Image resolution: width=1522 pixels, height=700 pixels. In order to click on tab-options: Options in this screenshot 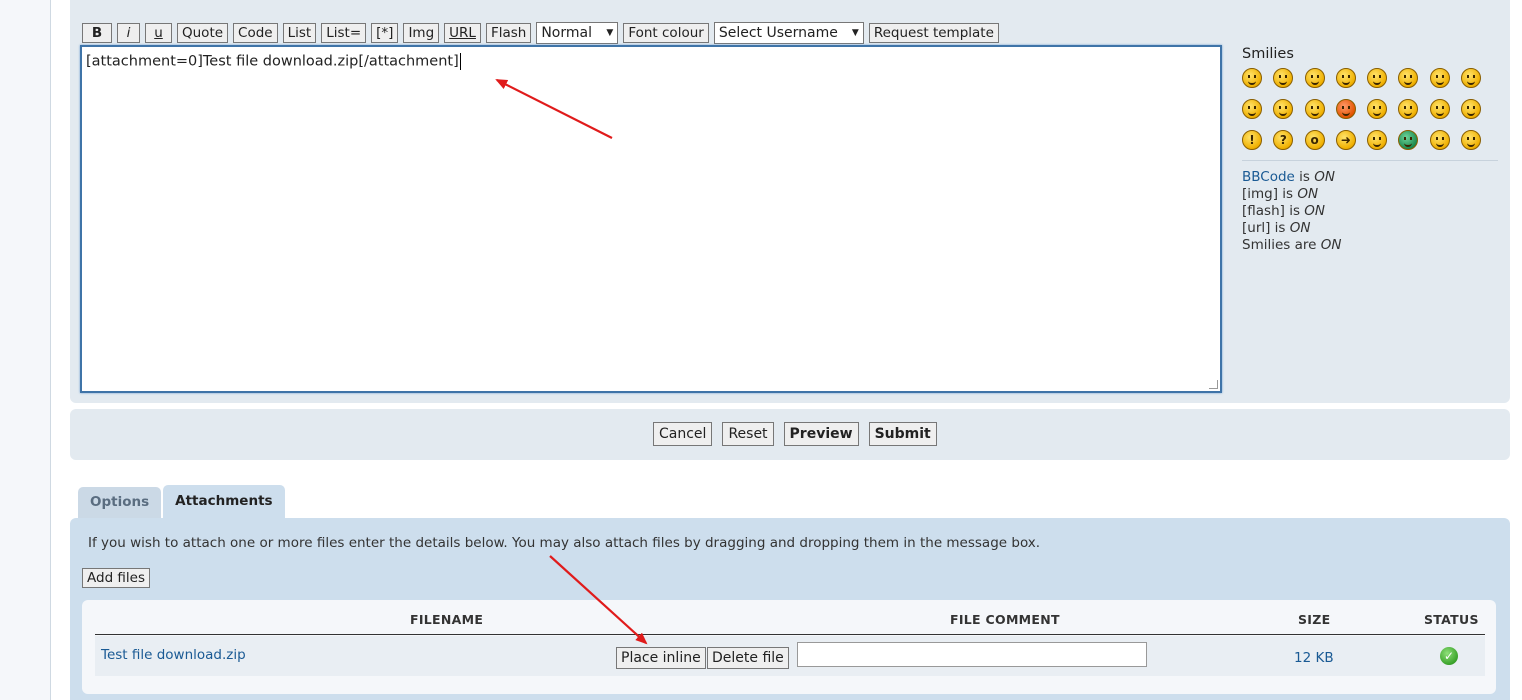, I will do `click(120, 502)`.